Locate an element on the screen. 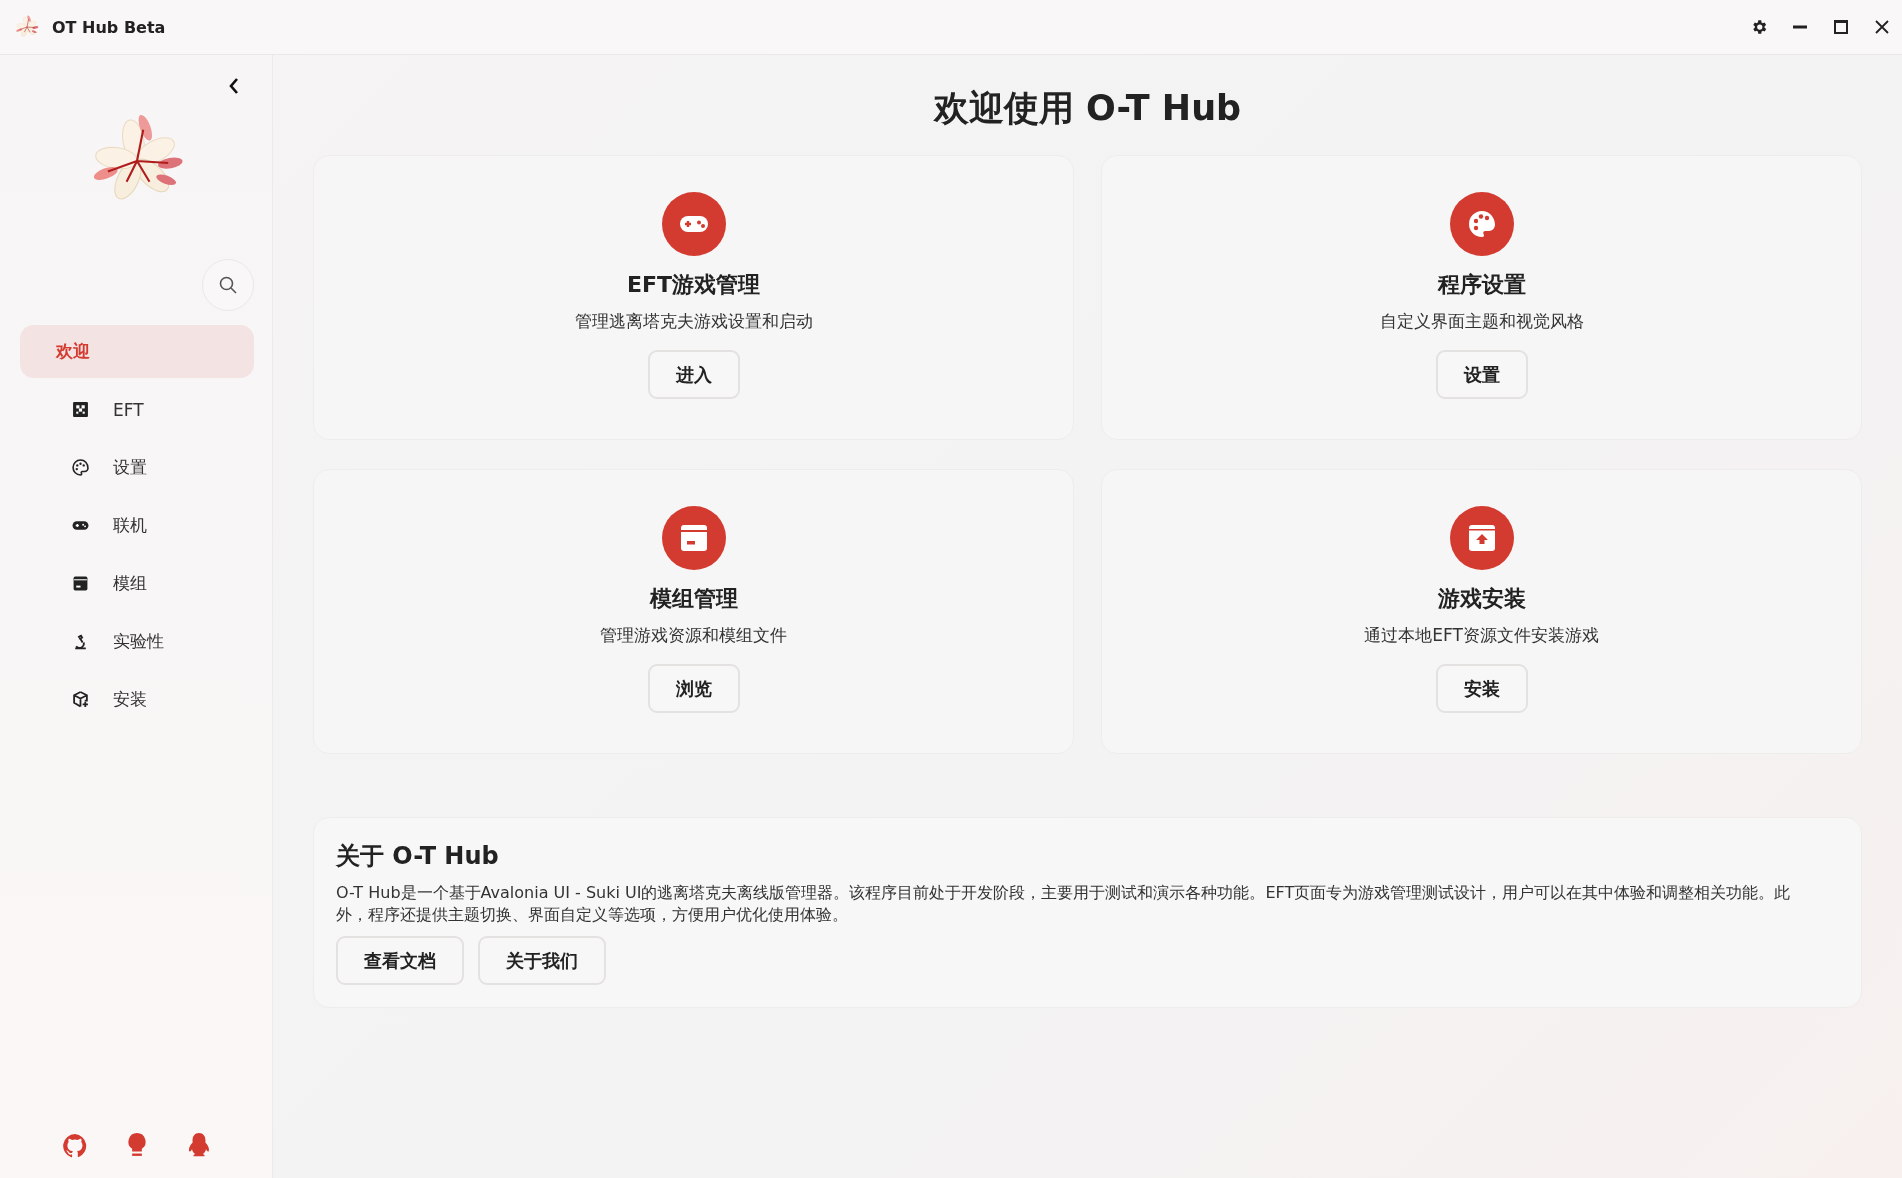 This screenshot has height=1178, width=1902. window-title: OT Hub Beta is located at coordinates (109, 27).